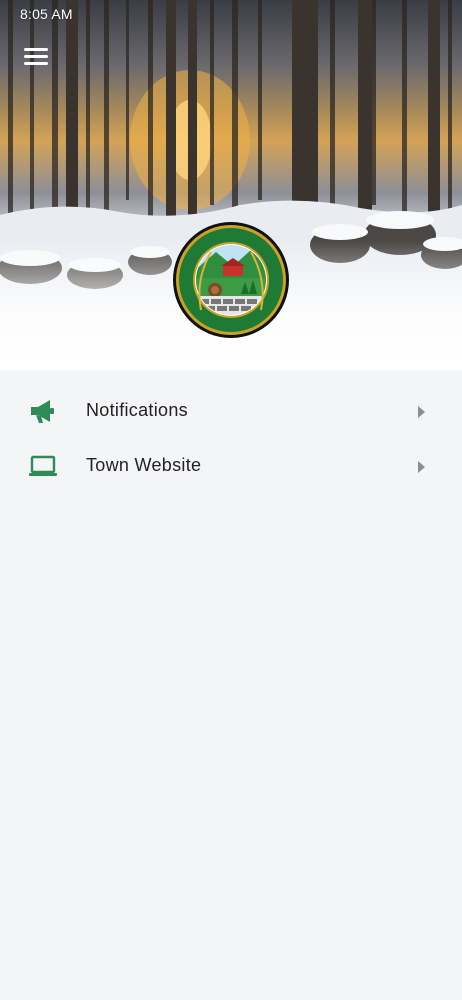  I want to click on laptop-icon, so click(43, 465).